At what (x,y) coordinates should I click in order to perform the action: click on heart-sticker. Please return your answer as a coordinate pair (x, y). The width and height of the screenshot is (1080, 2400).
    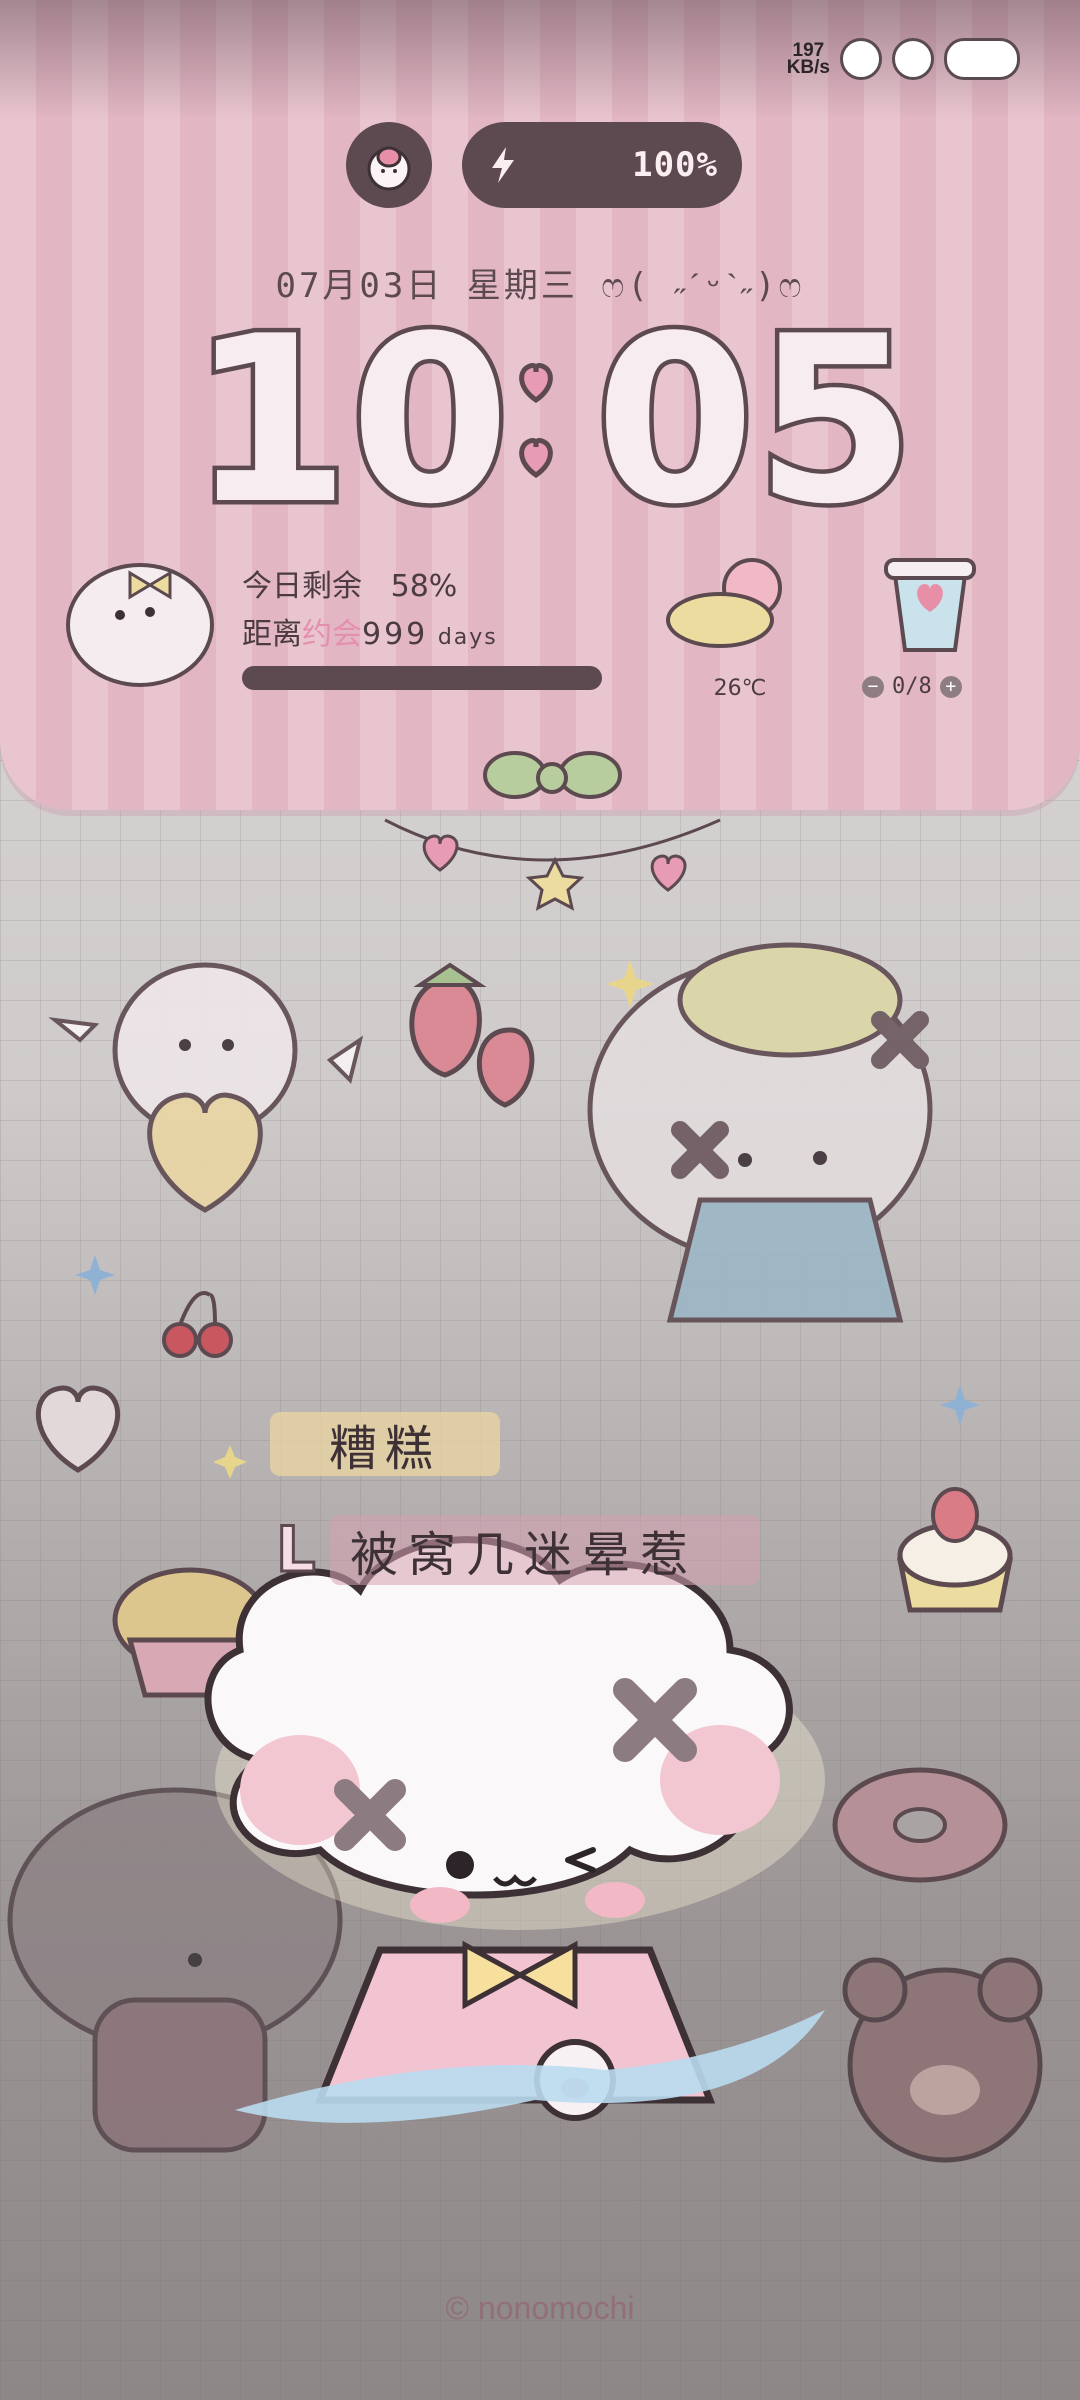
    Looking at the image, I should click on (78, 1429).